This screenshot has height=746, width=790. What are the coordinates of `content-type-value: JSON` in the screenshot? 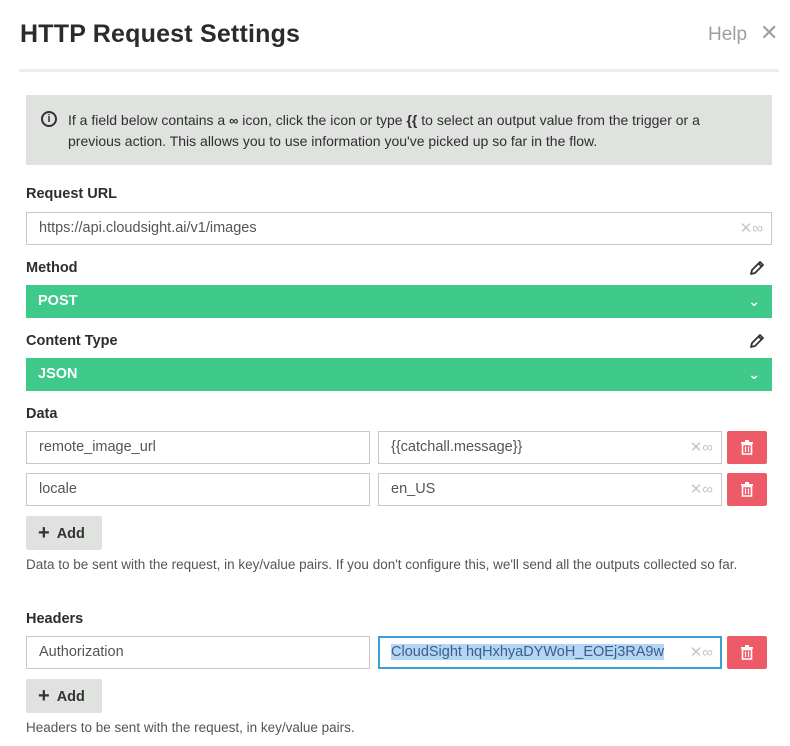 It's located at (58, 374).